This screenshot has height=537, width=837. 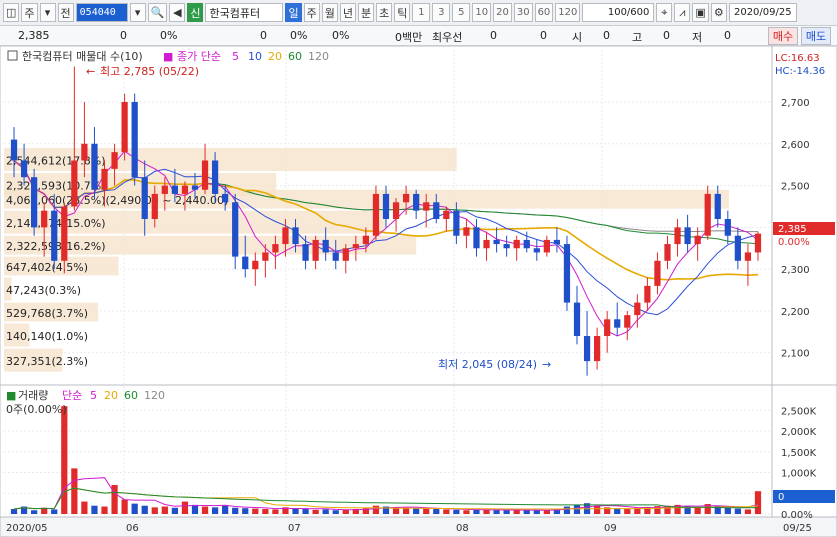 I want to click on interval-5: 5, so click(x=461, y=12).